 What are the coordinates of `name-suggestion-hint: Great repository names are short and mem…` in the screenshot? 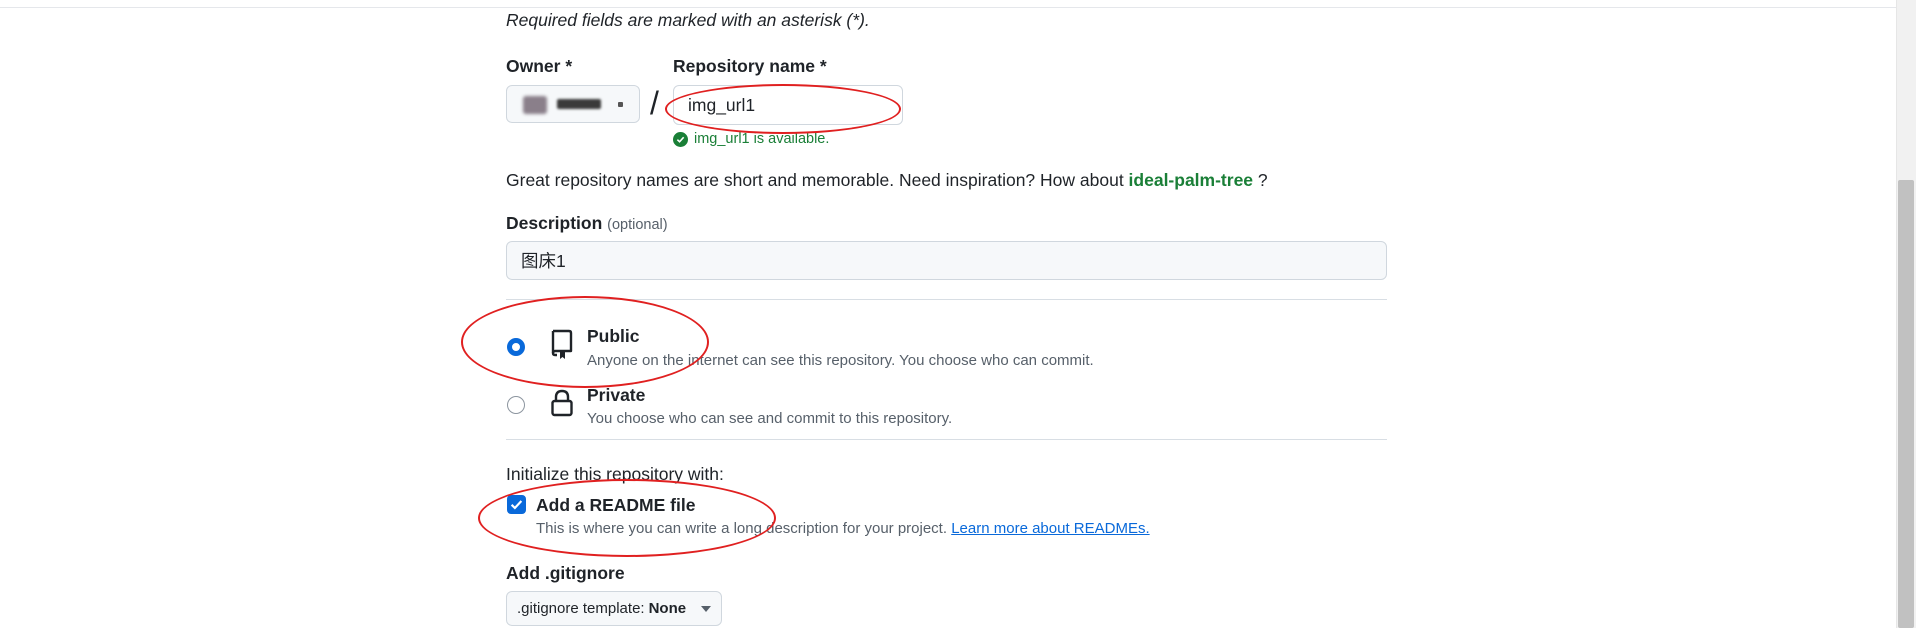 It's located at (887, 180).